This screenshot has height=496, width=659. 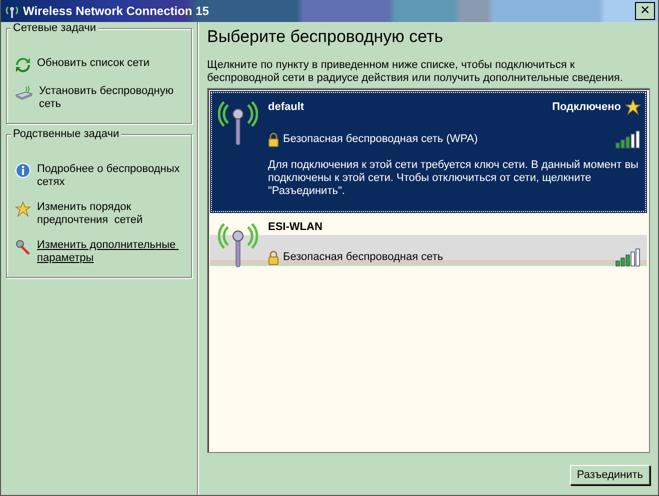 What do you see at coordinates (12, 11) in the screenshot?
I see `wireless-icon` at bounding box center [12, 11].